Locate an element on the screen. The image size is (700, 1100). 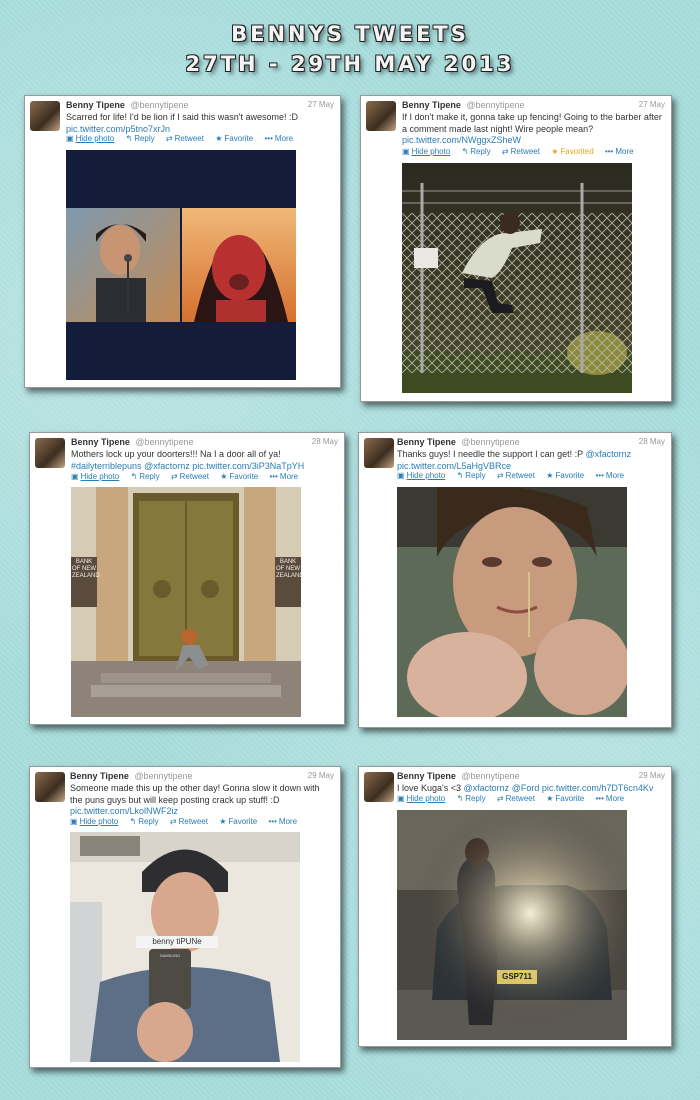
photo-link: pic.twitter.com/NWggxZSheW is located at coordinates (461, 140).